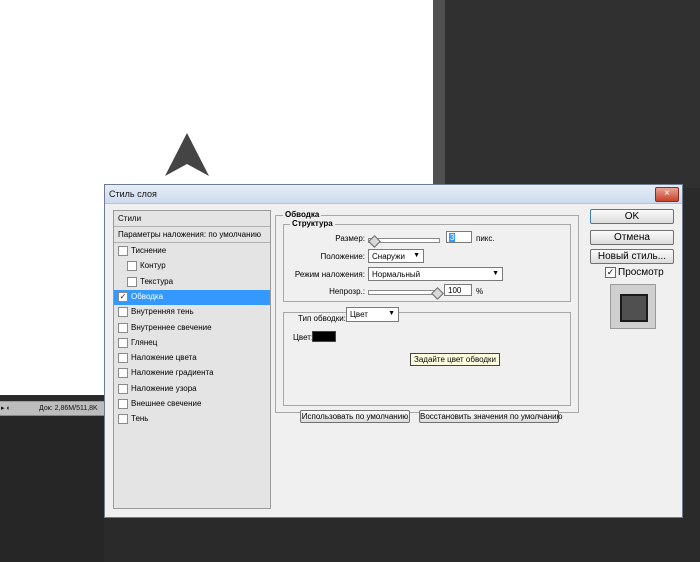  Describe the element at coordinates (303, 337) in the screenshot. I see `color-label: Цвет:` at that location.